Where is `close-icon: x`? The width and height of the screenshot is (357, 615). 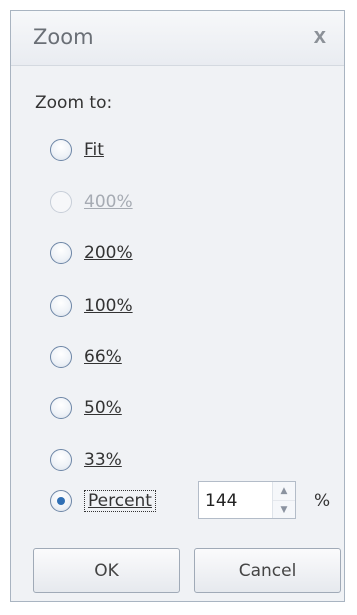
close-icon: x is located at coordinates (320, 36).